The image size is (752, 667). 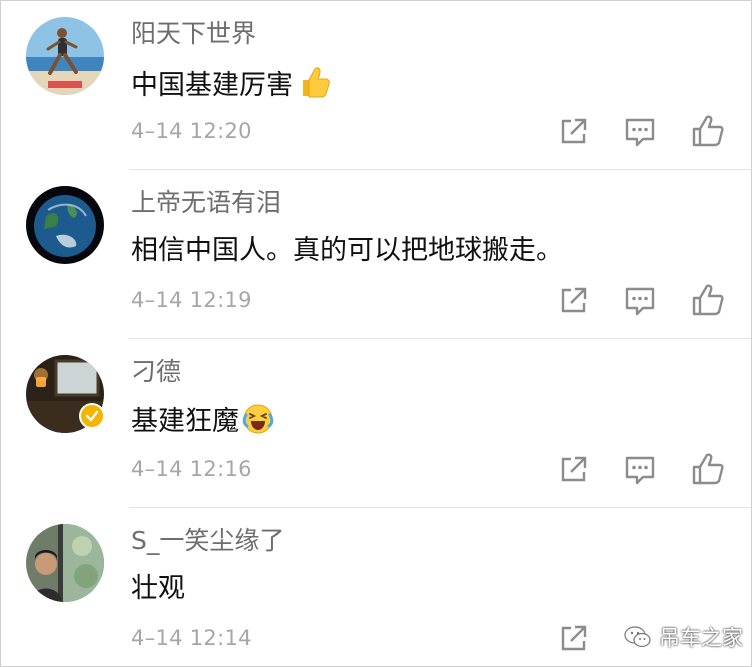 I want to click on thumbs-up-emoji-icon, so click(x=313, y=87).